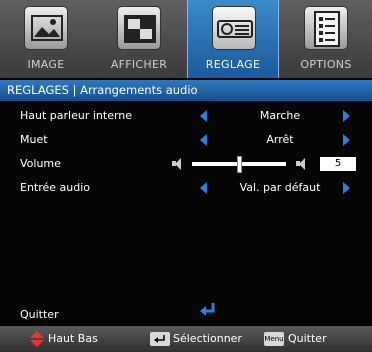 The width and height of the screenshot is (372, 352). I want to click on tab-label: IMAGE, so click(46, 64).